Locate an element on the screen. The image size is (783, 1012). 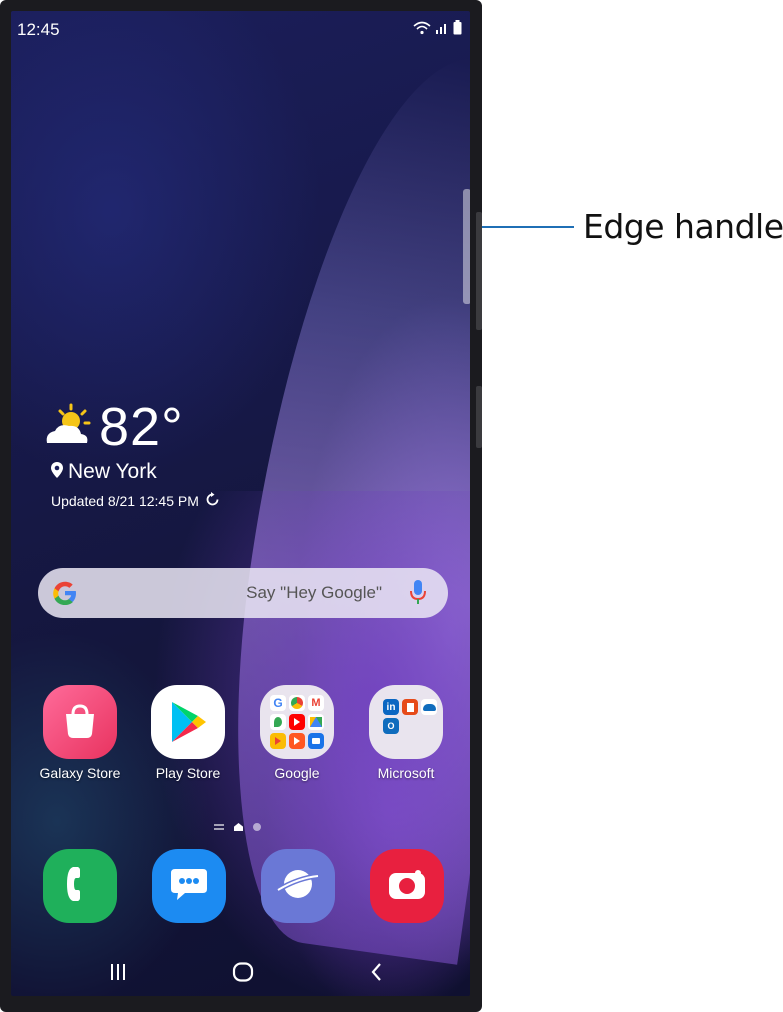
location-pin-icon is located at coordinates (57, 472).